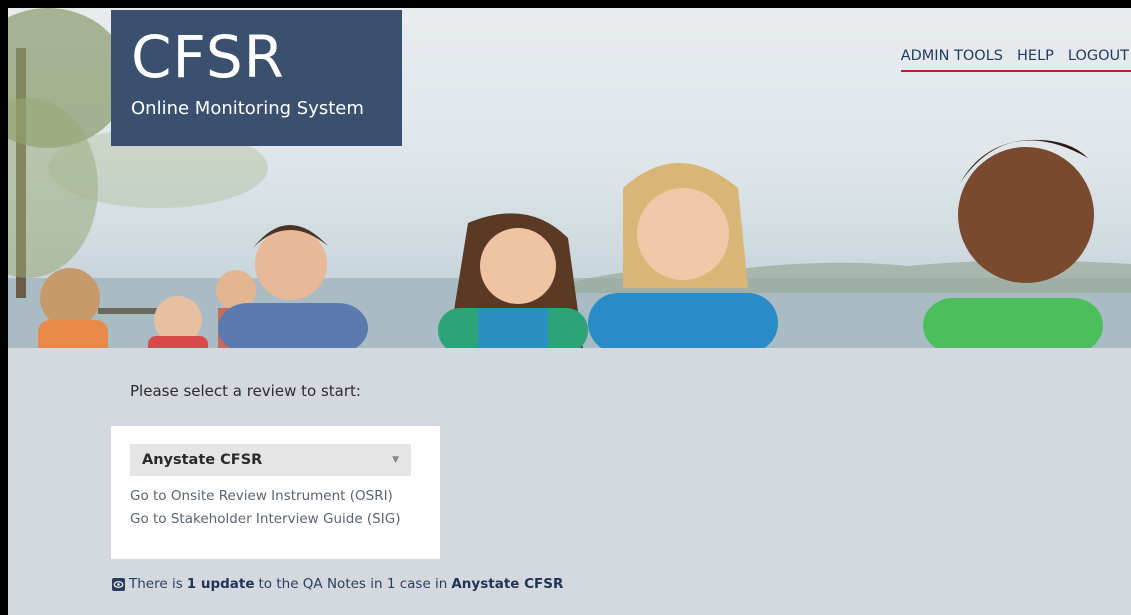 The image size is (1131, 615). Describe the element at coordinates (395, 460) in the screenshot. I see `chevron-down-icon: ▼` at that location.